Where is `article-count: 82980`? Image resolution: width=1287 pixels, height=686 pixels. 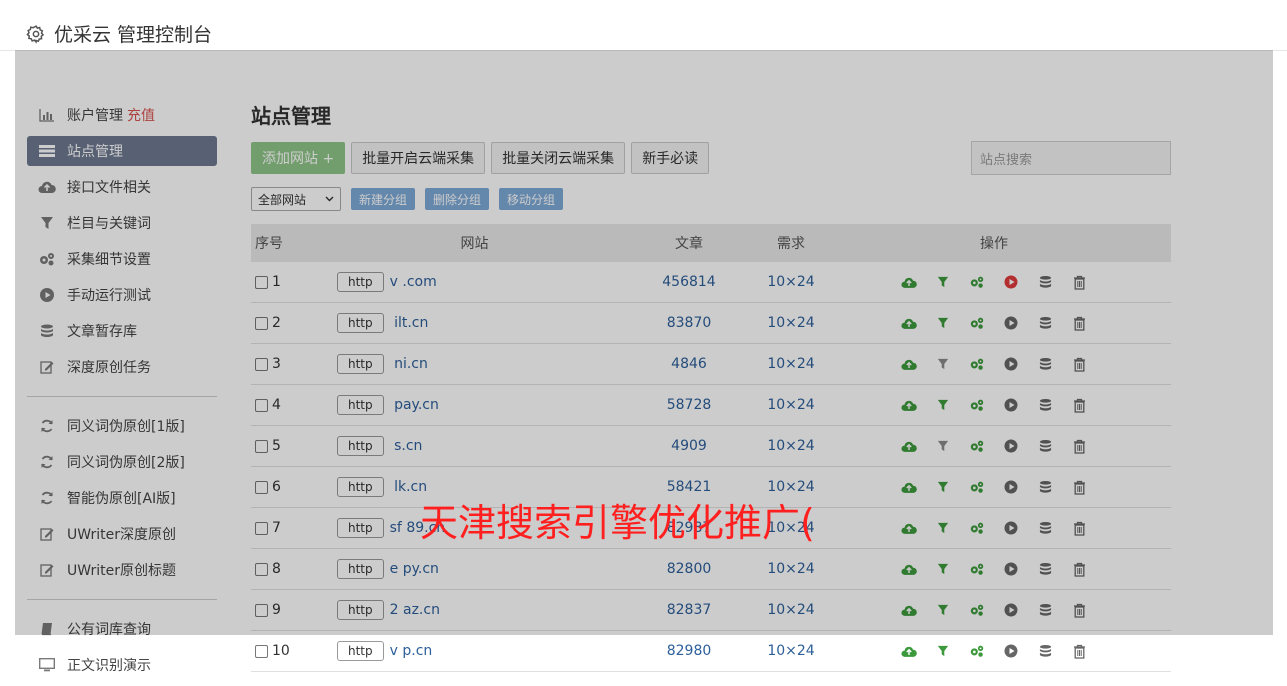
article-count: 82980 is located at coordinates (689, 651).